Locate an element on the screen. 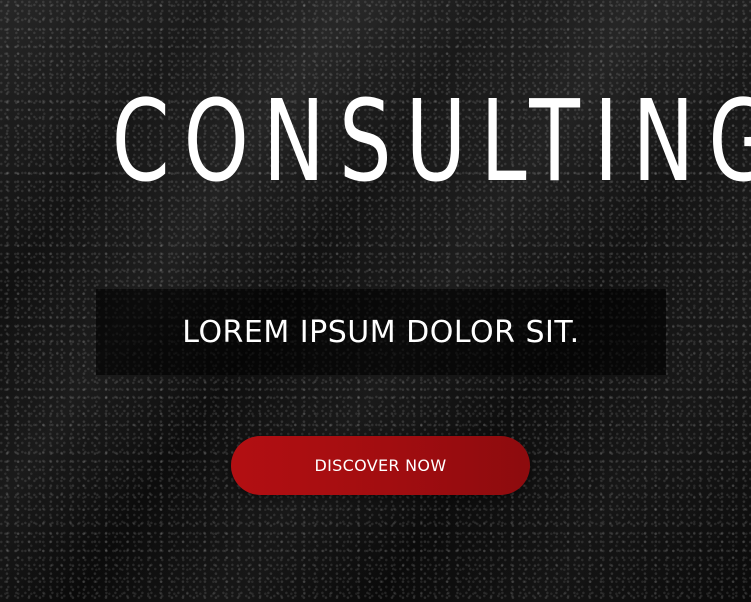 The height and width of the screenshot is (602, 751). discover-now-button: DISCOVER NOW is located at coordinates (380, 465).